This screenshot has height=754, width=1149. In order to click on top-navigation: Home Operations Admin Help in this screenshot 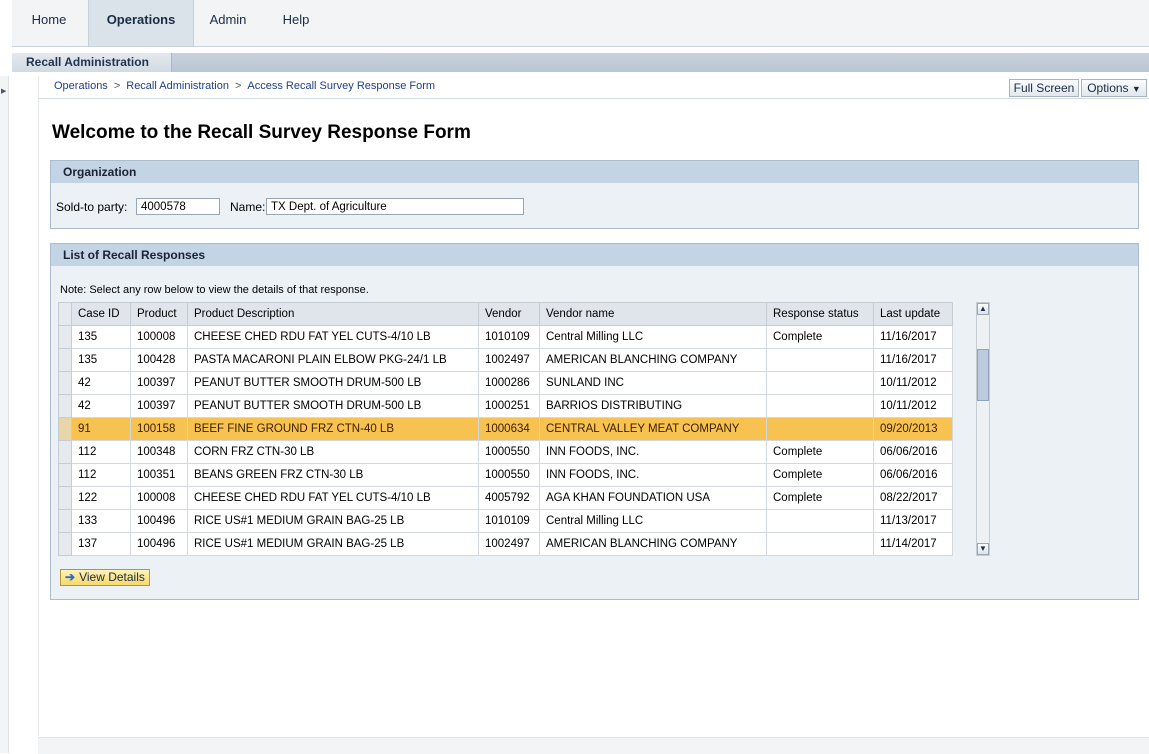, I will do `click(580, 23)`.